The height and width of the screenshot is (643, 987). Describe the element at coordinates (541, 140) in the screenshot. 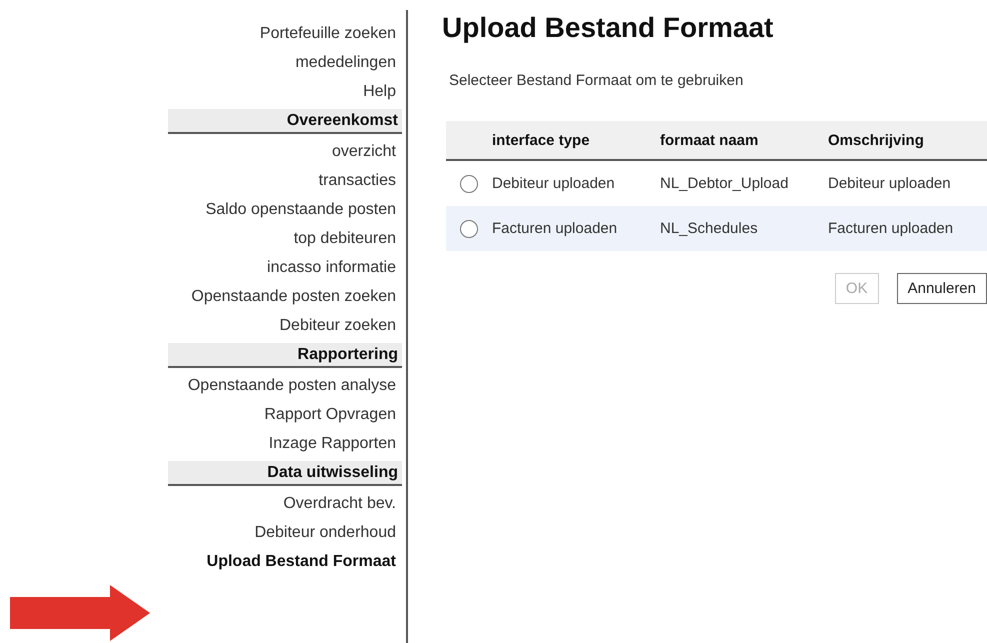

I see `column-header: interface type` at that location.